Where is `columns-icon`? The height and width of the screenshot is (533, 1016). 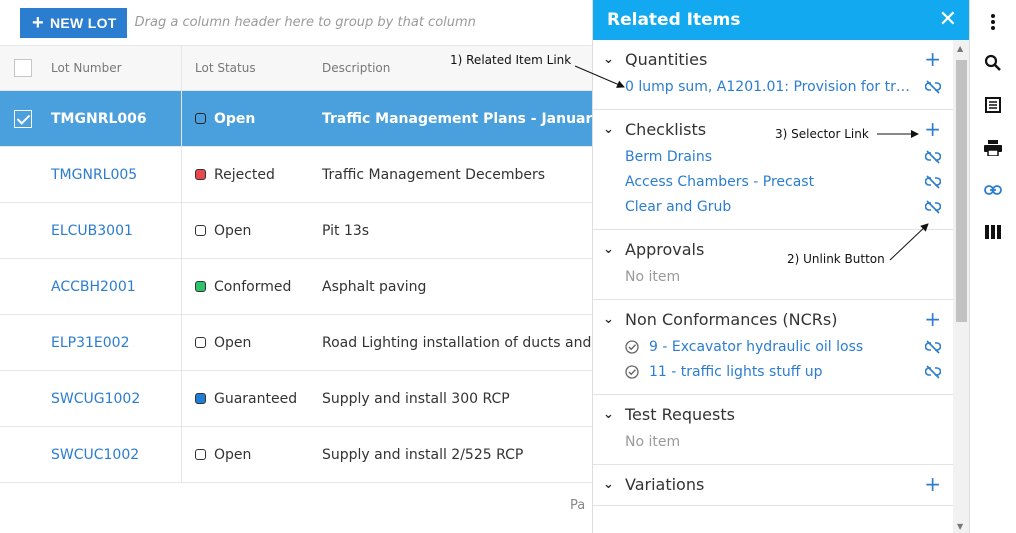 columns-icon is located at coordinates (993, 232).